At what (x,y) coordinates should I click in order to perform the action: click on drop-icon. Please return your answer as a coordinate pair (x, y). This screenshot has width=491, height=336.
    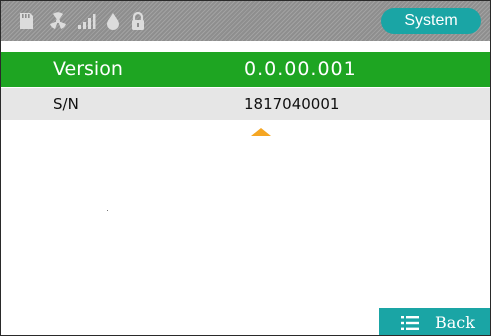
    Looking at the image, I should click on (113, 21).